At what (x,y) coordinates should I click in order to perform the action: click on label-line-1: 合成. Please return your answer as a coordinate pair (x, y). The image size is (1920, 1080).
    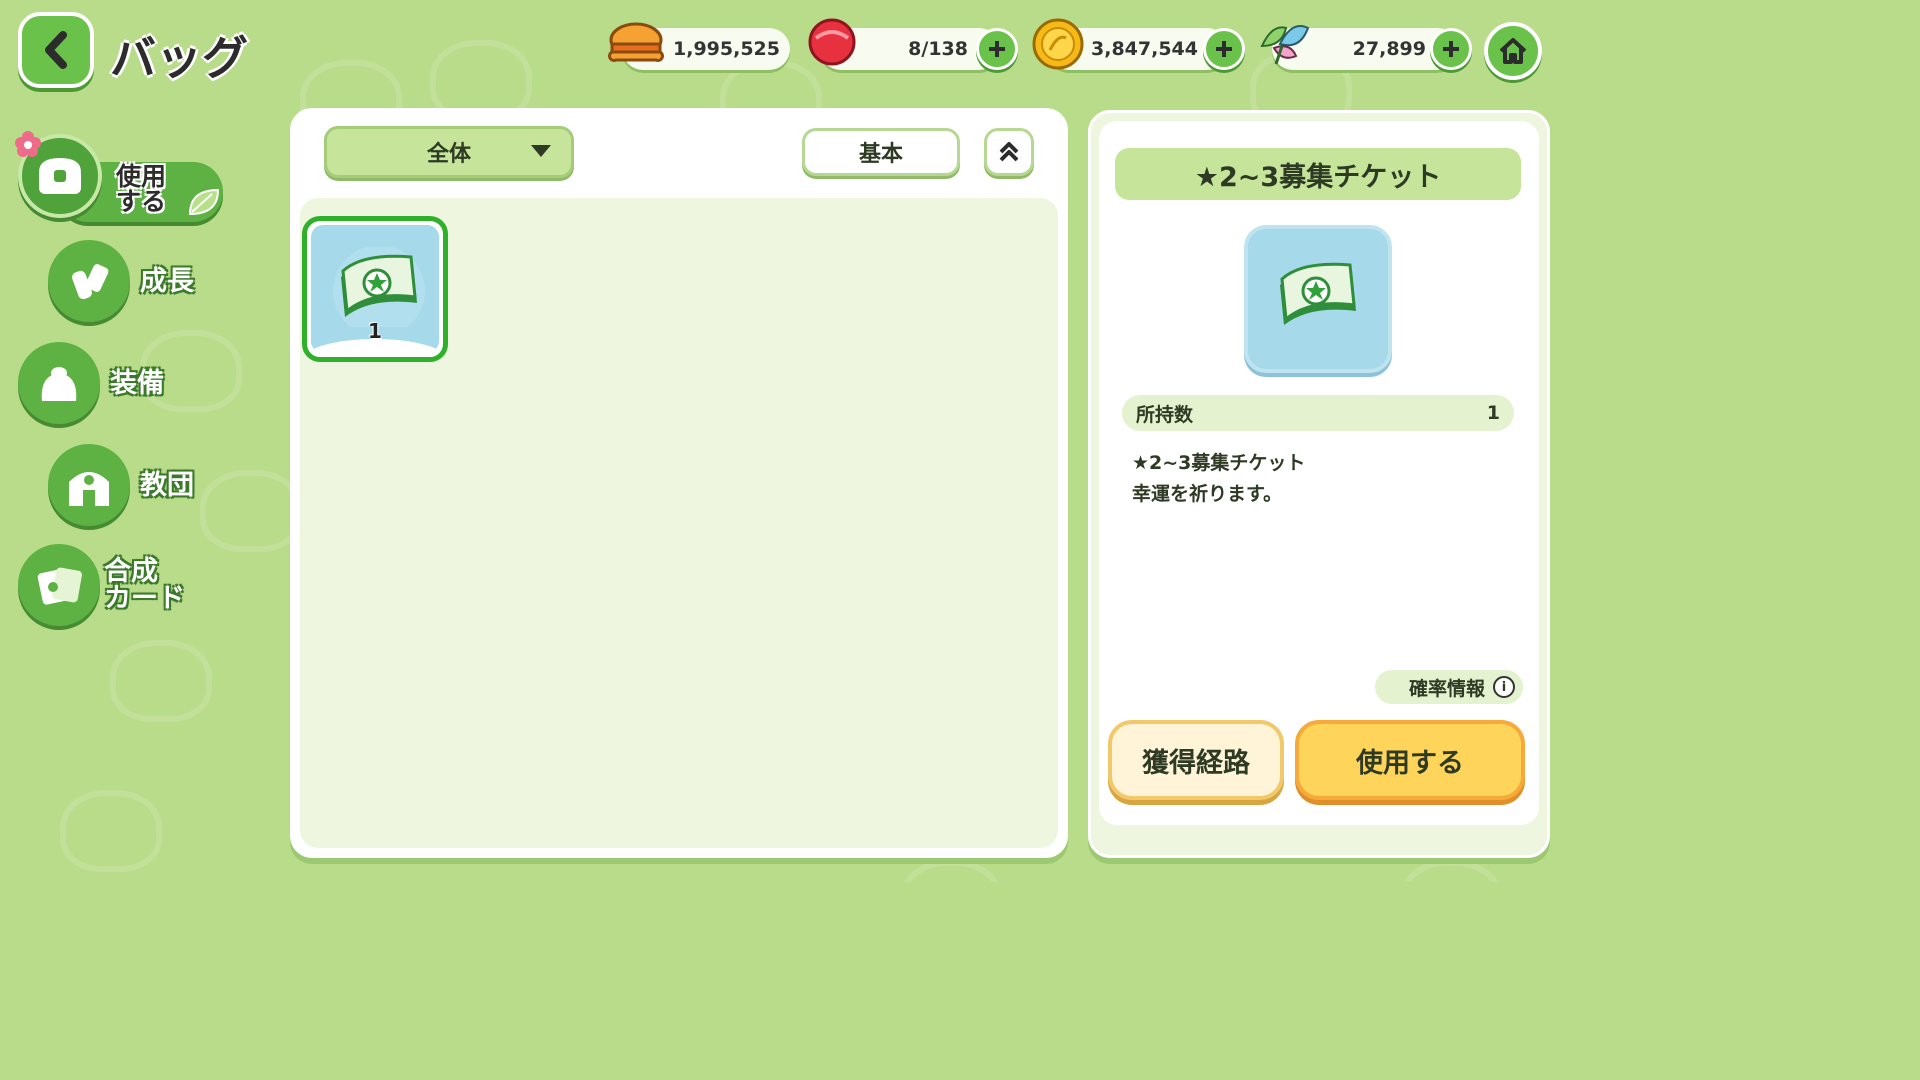
    Looking at the image, I should click on (131, 571).